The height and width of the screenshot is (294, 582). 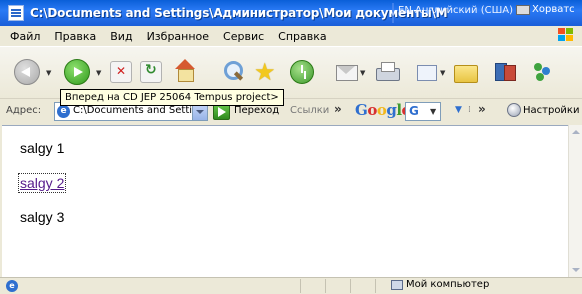 I want to click on messenger-icon, so click(x=543, y=72).